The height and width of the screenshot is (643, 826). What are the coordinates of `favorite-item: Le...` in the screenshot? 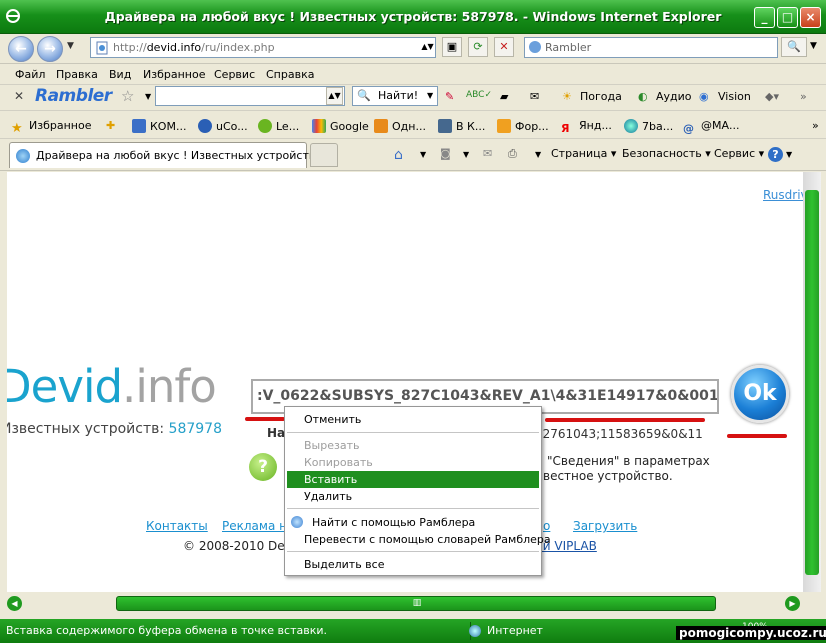 It's located at (278, 126).